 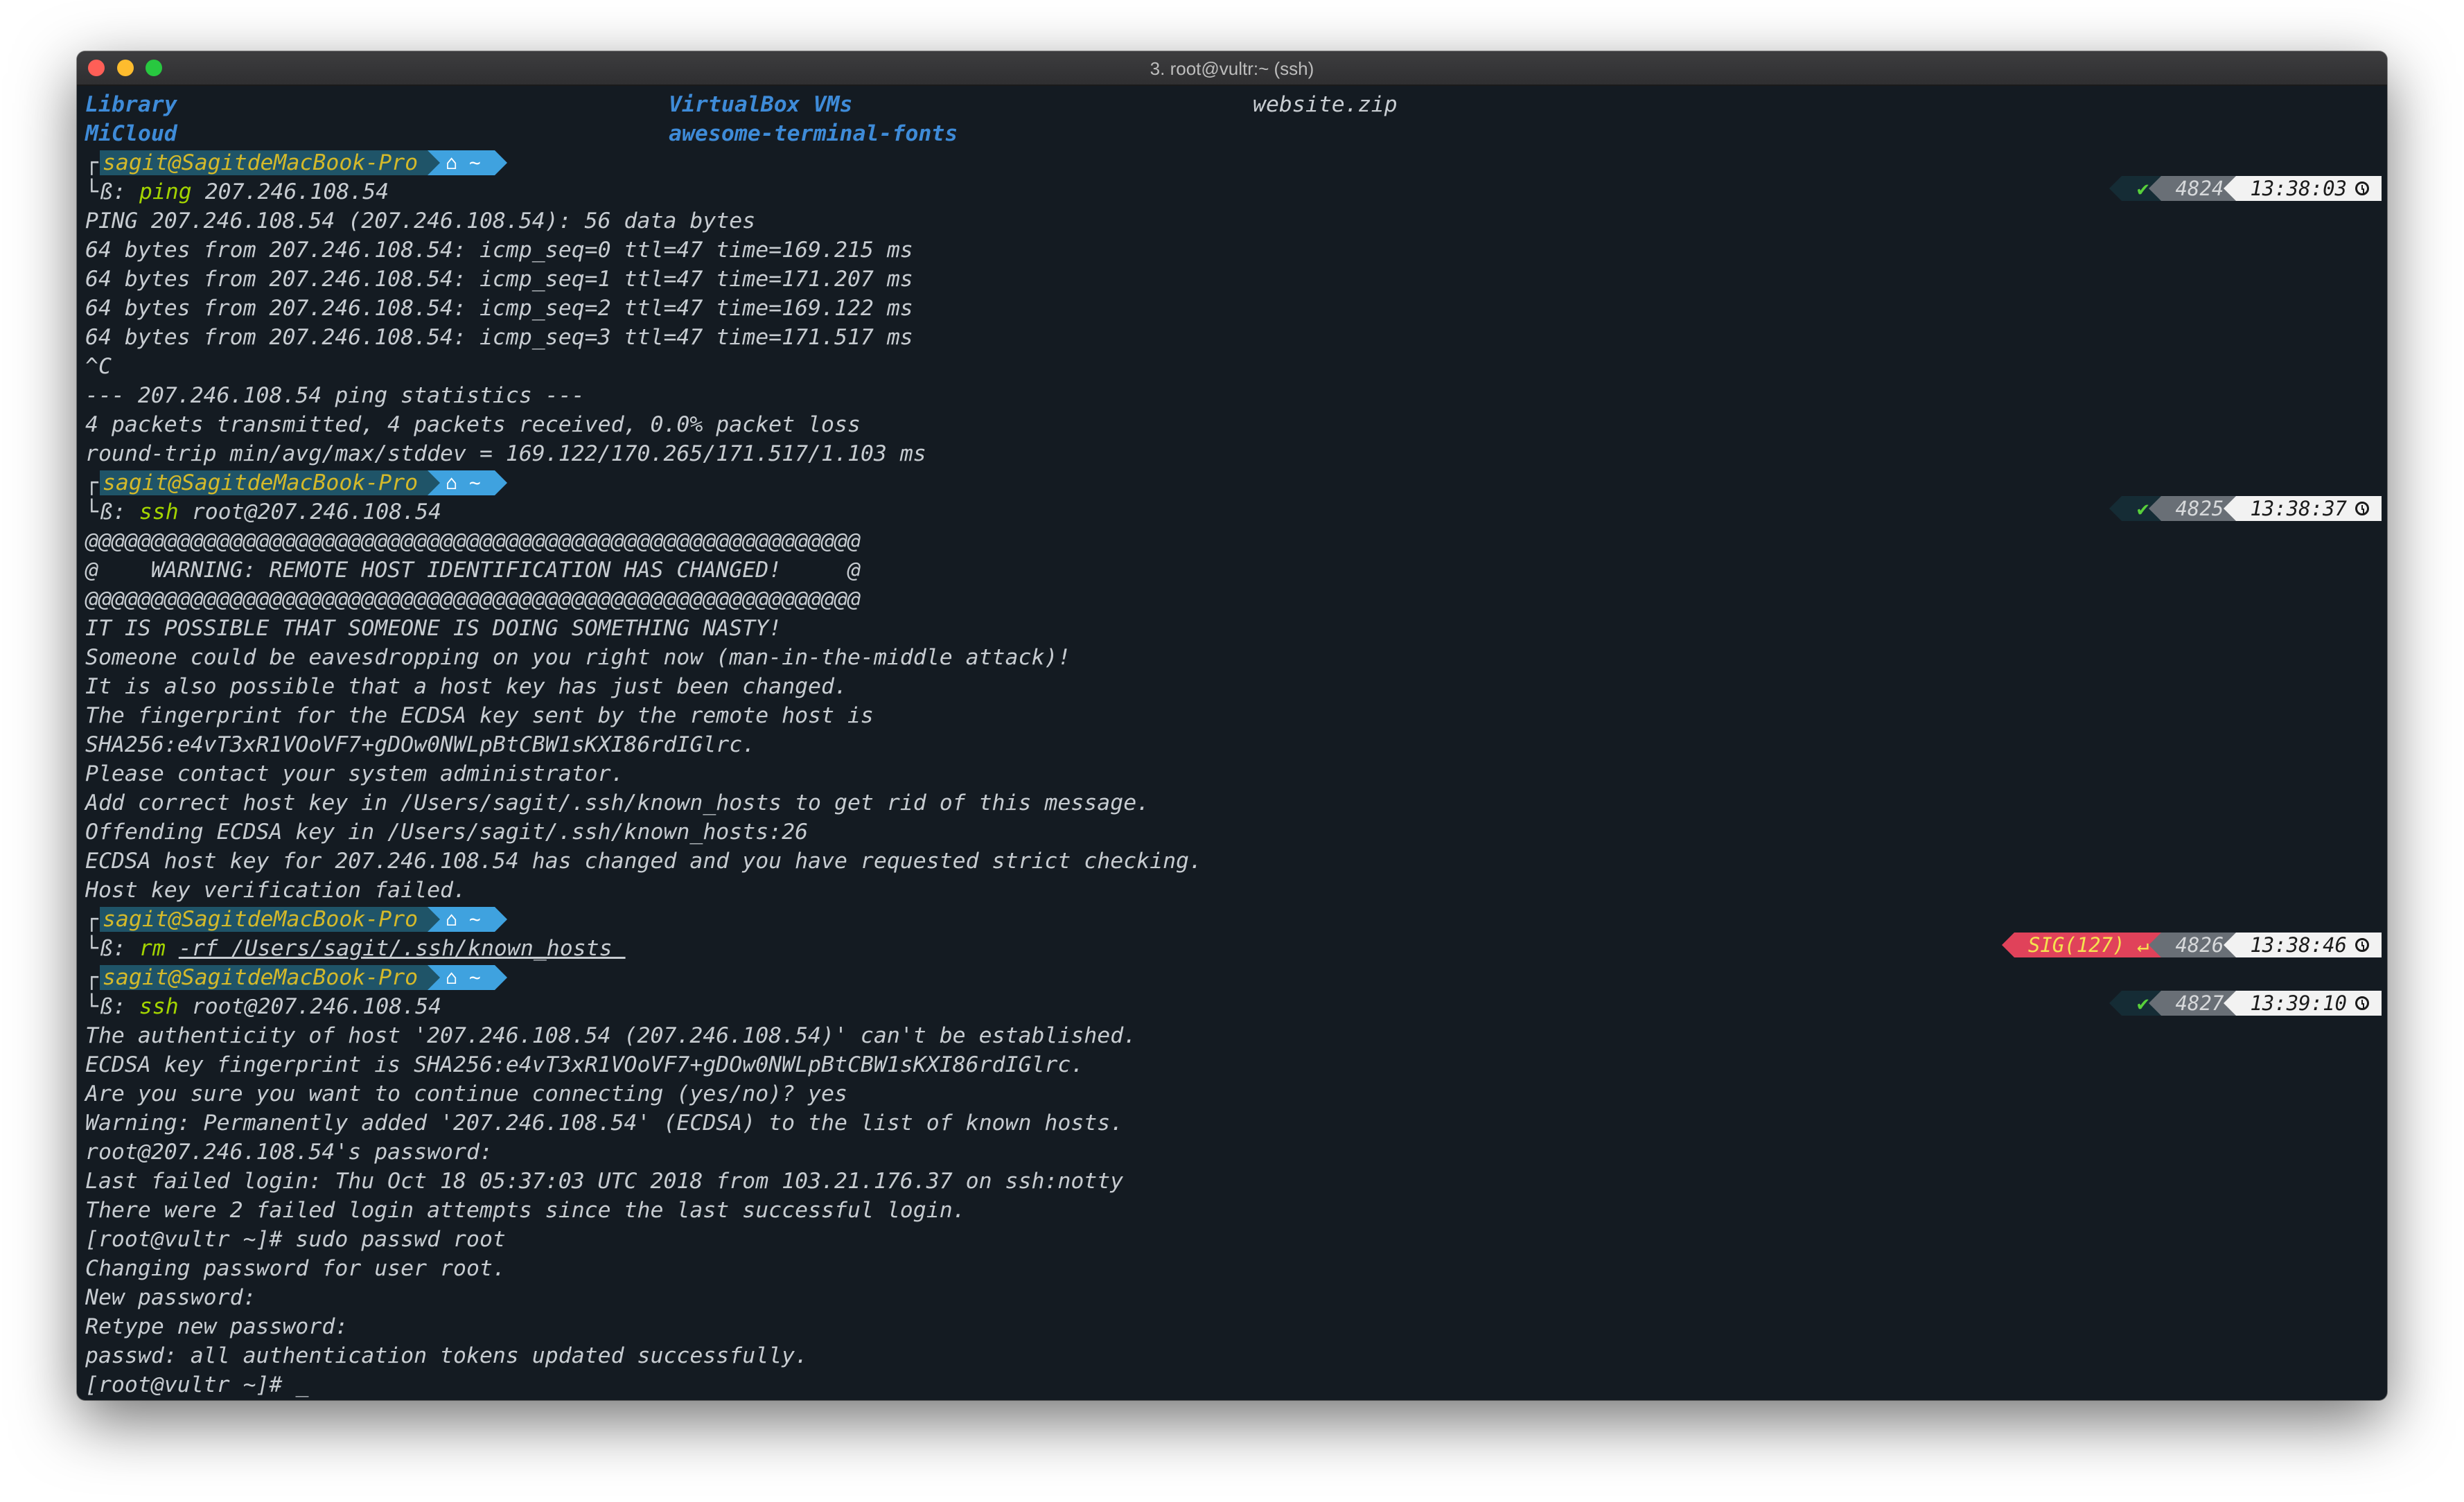 I want to click on output-text: New password:, so click(x=170, y=1298).